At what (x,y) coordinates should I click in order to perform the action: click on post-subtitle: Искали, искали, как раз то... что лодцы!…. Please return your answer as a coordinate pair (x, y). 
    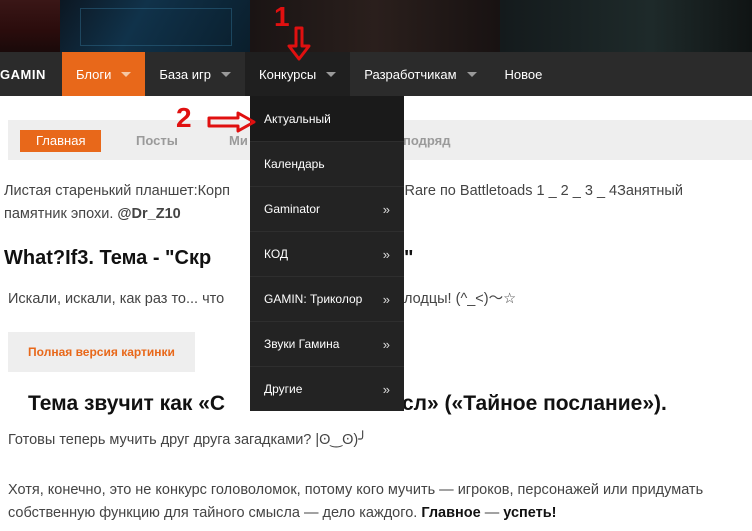
    Looking at the image, I should click on (262, 299).